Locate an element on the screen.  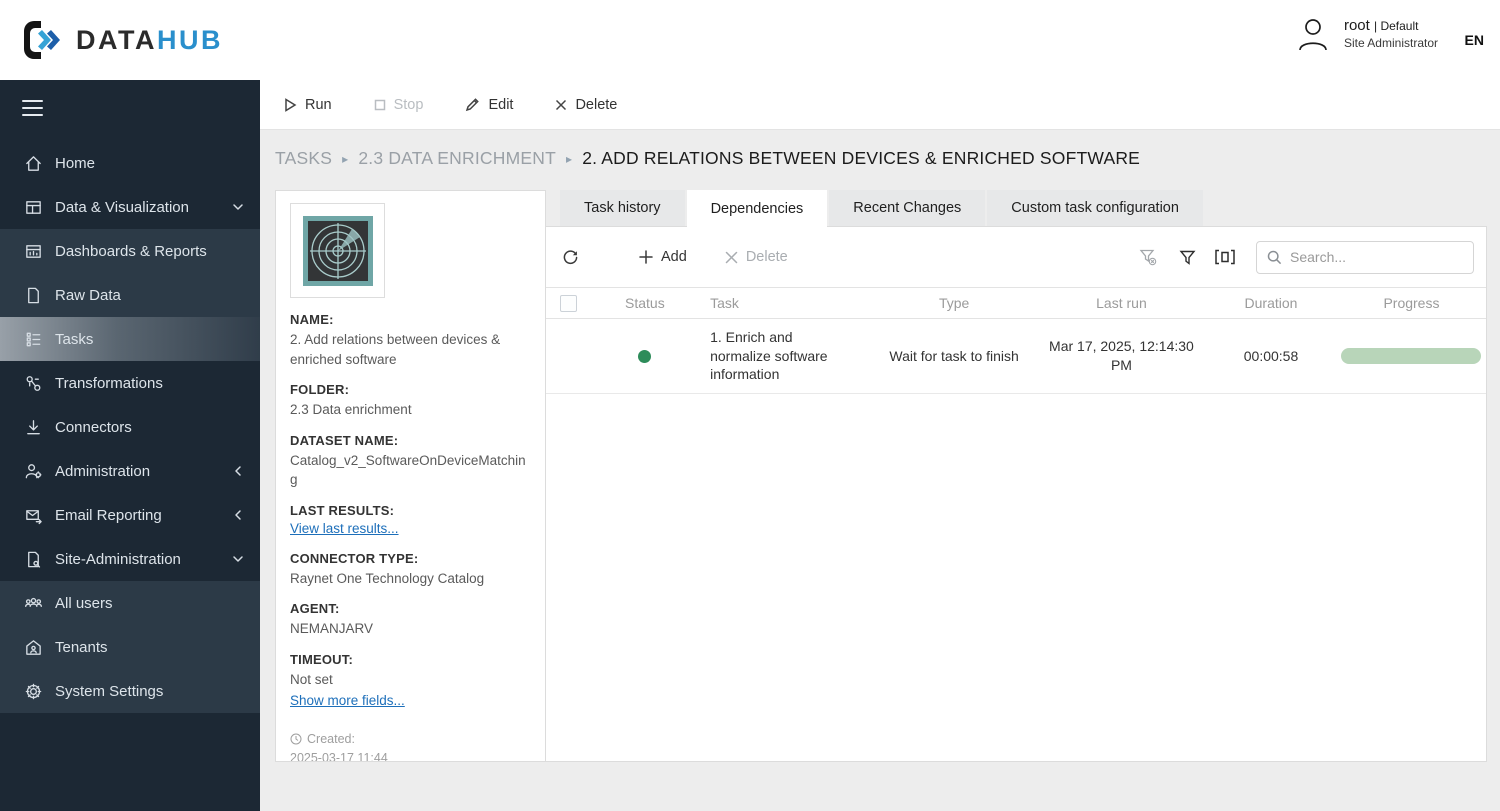
email-reporting-icon is located at coordinates (33, 515).